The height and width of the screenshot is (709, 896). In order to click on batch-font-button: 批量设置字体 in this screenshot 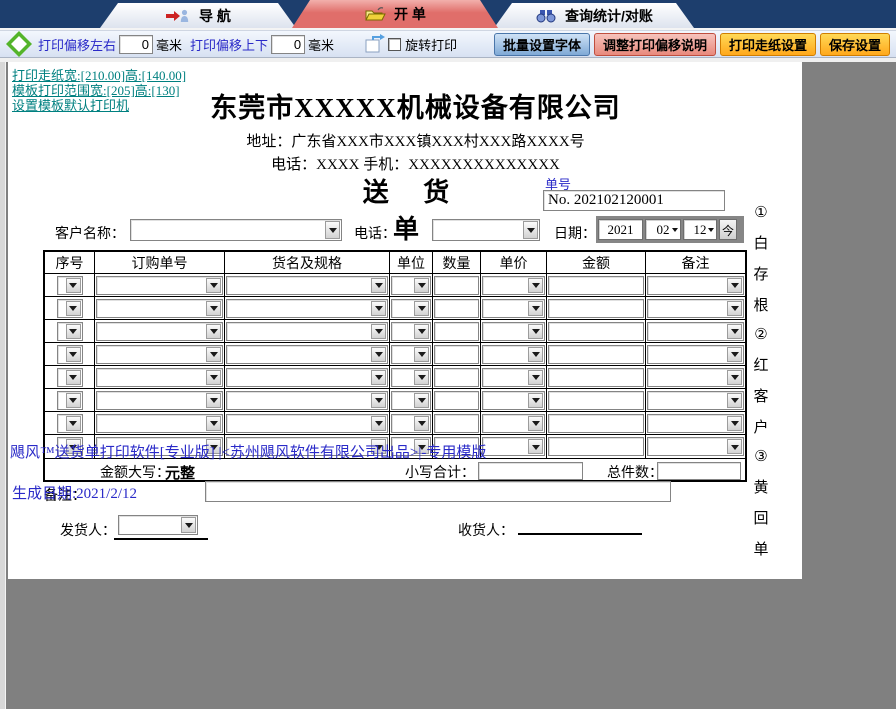, I will do `click(541, 44)`.